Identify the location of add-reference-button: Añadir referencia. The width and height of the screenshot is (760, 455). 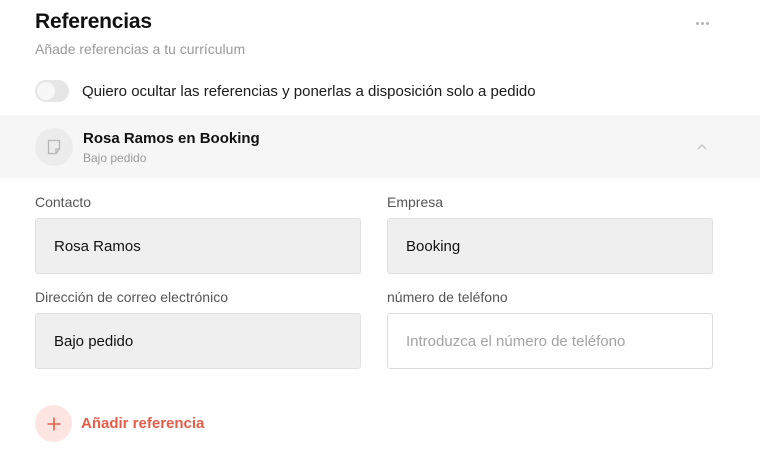
(119, 423).